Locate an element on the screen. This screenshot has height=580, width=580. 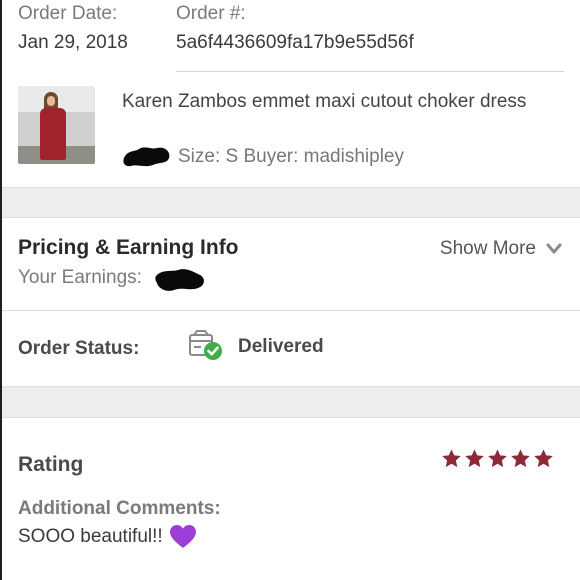
comments-body: SOOO beautiful!! is located at coordinates (107, 537).